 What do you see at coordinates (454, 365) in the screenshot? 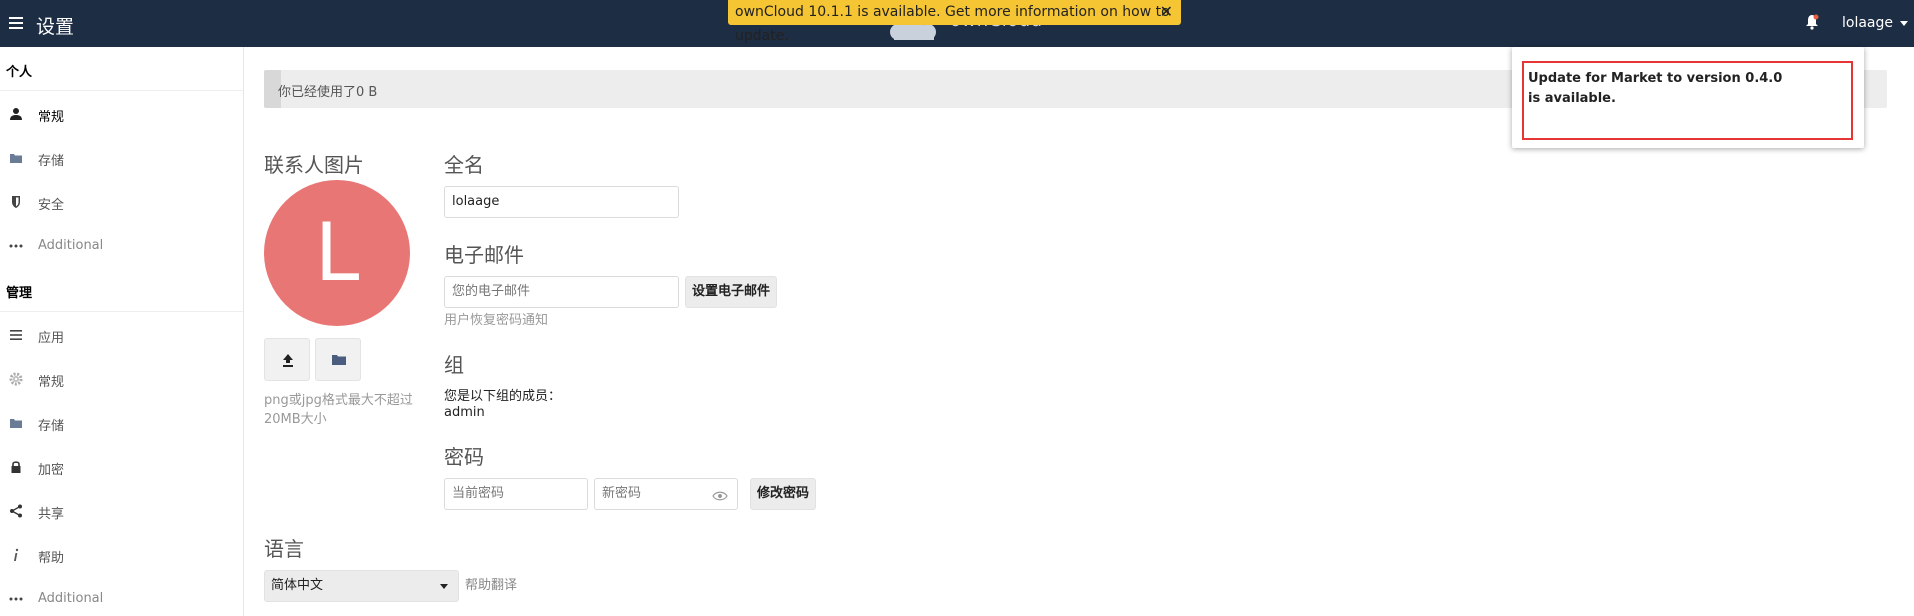
I see `groups-title: 组` at bounding box center [454, 365].